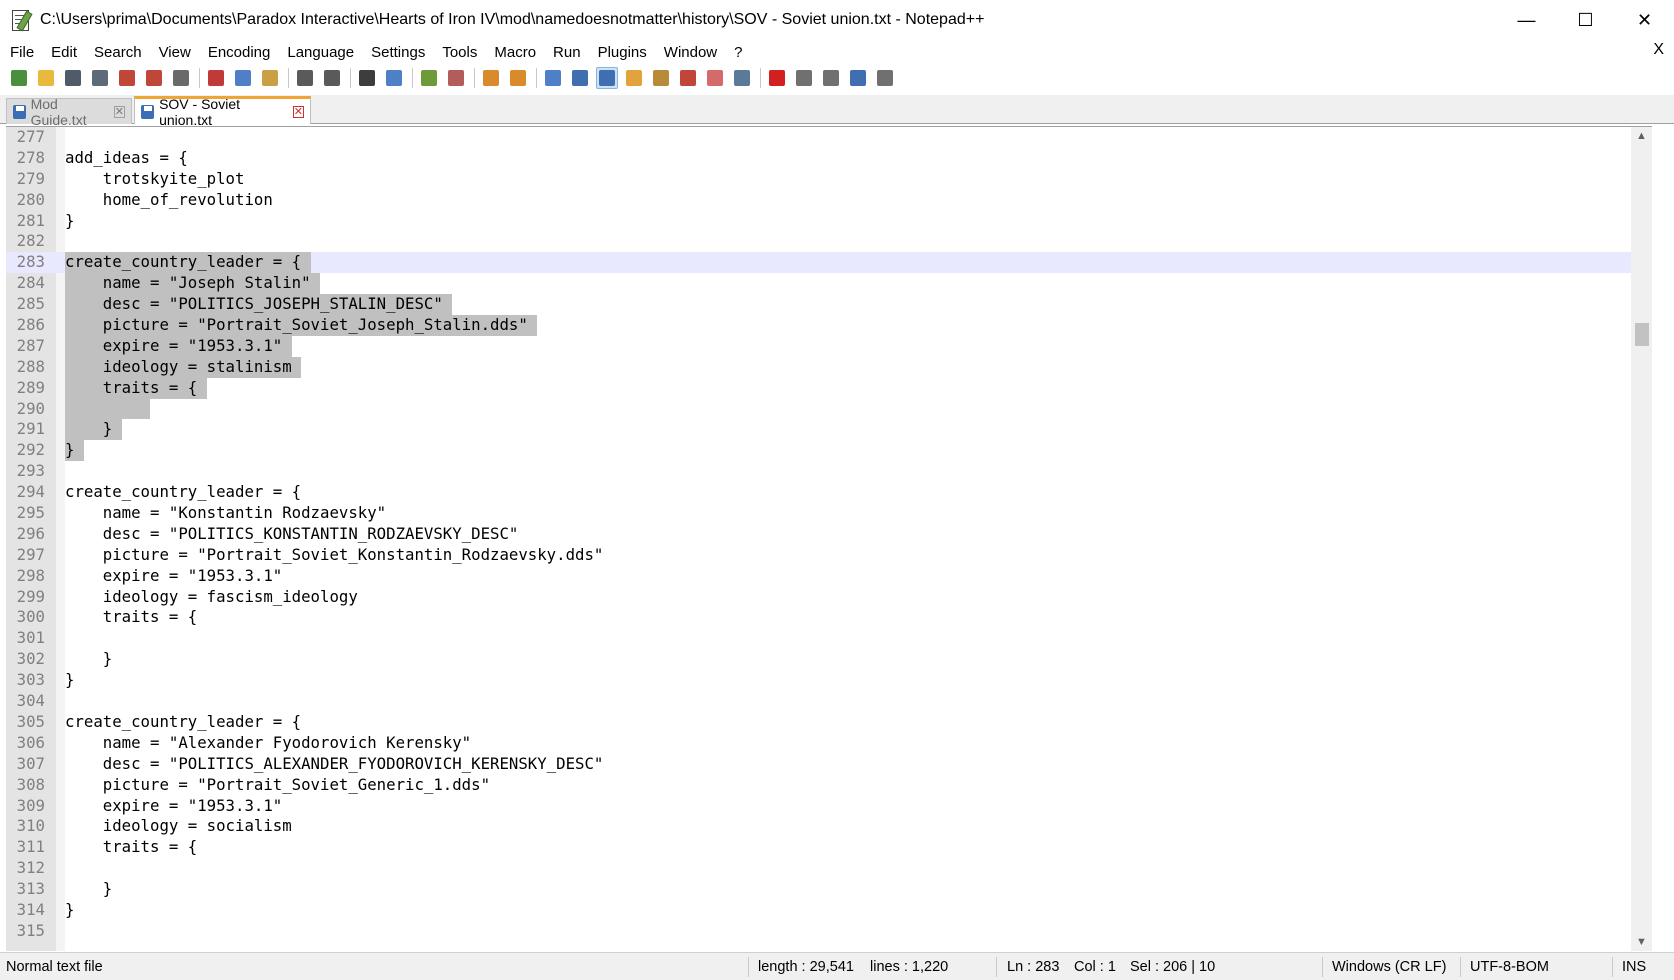  I want to click on close-document-button: X, so click(1658, 50).